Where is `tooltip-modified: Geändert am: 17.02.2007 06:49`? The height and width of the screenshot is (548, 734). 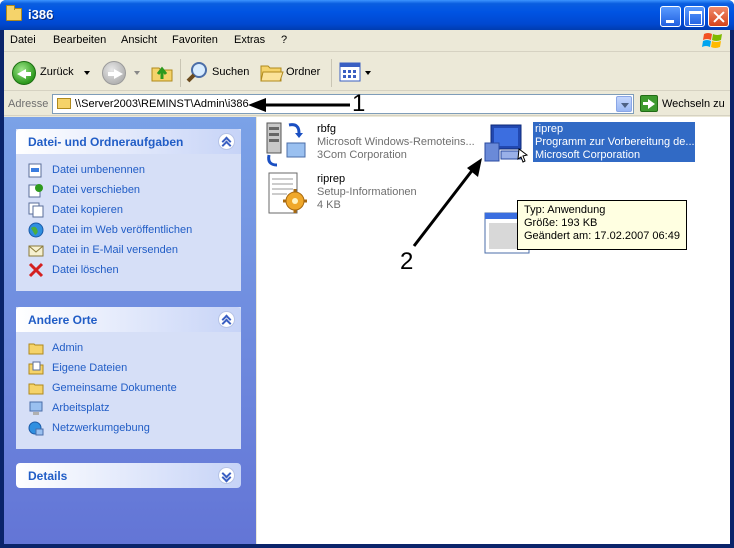 tooltip-modified: Geändert am: 17.02.2007 06:49 is located at coordinates (602, 236).